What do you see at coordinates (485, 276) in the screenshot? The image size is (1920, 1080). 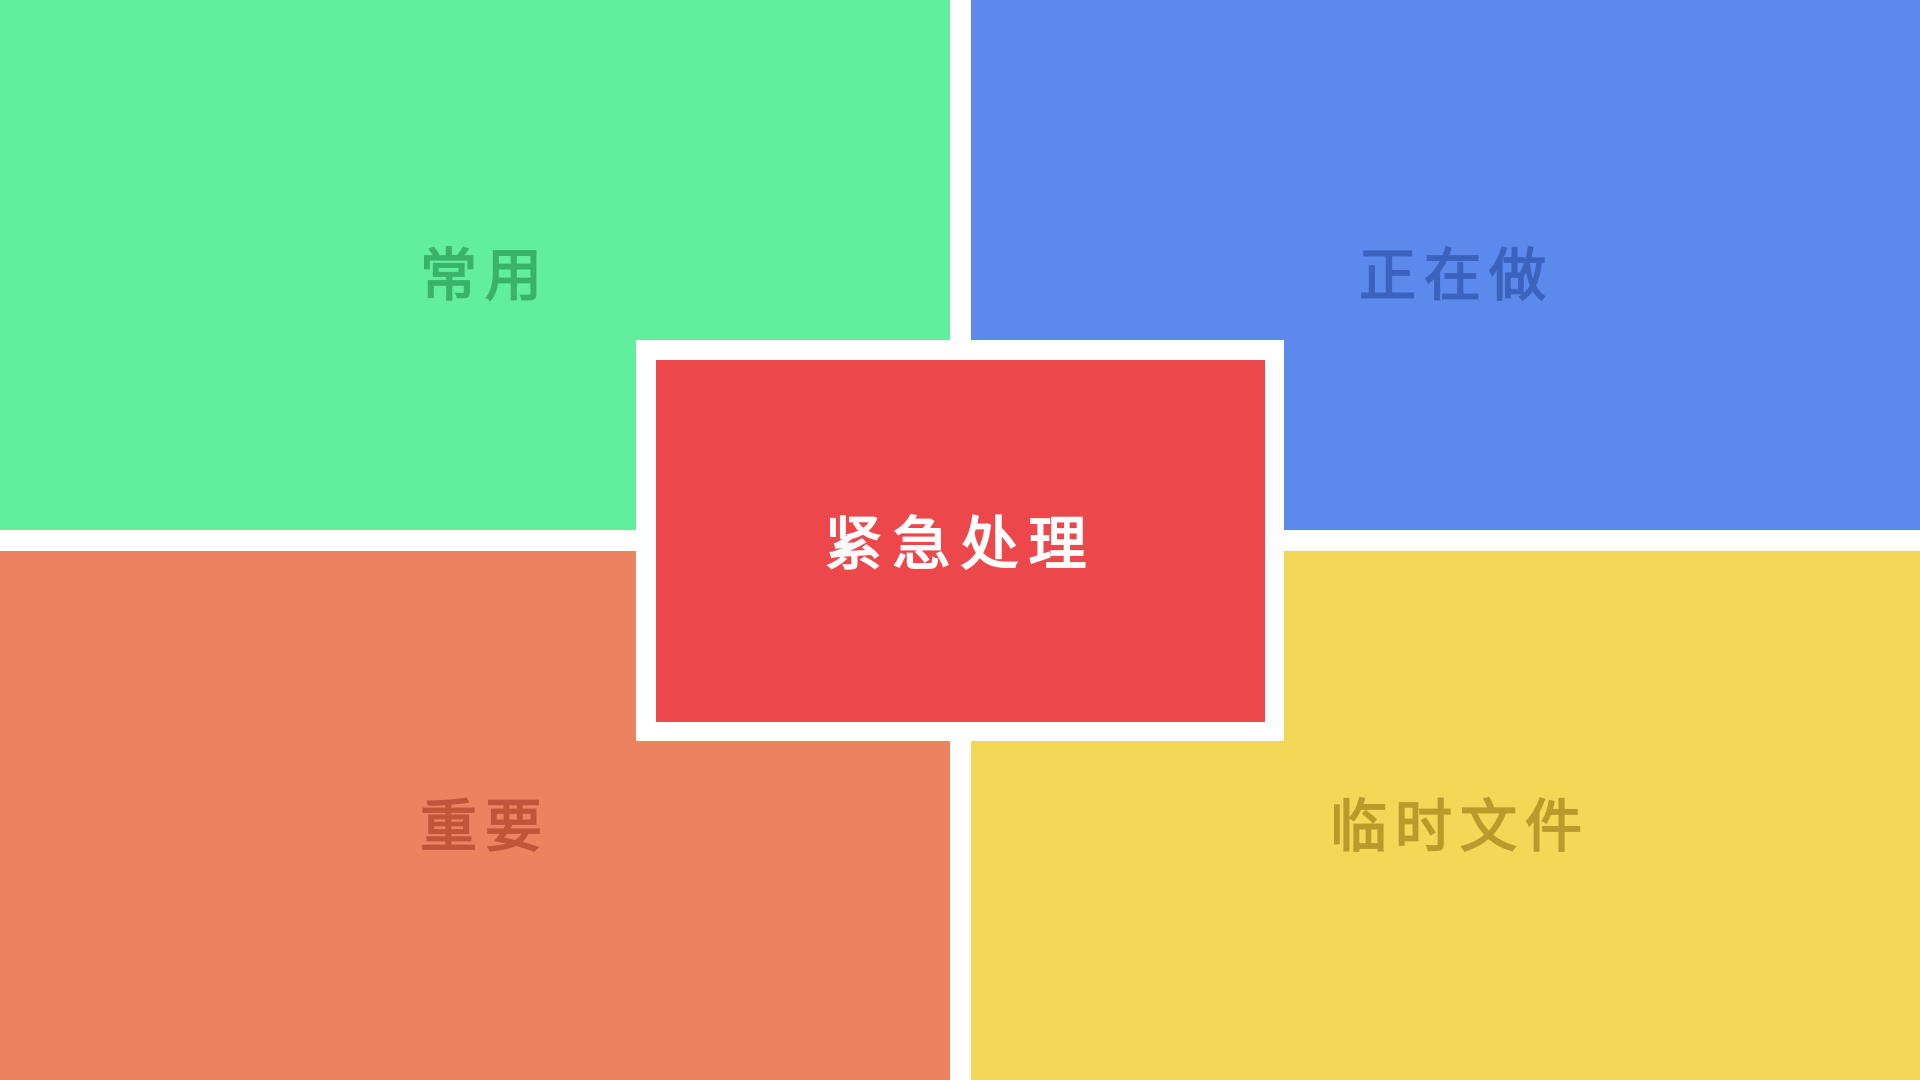 I see `zone-common-label: 常用` at bounding box center [485, 276].